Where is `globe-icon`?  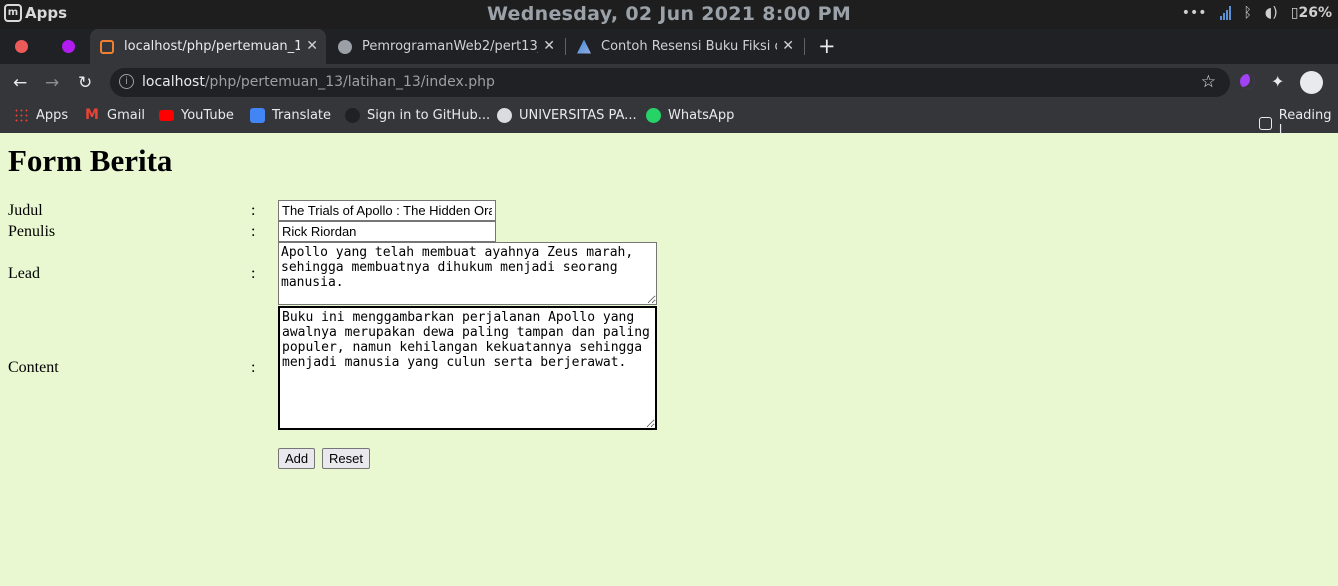 globe-icon is located at coordinates (504, 115).